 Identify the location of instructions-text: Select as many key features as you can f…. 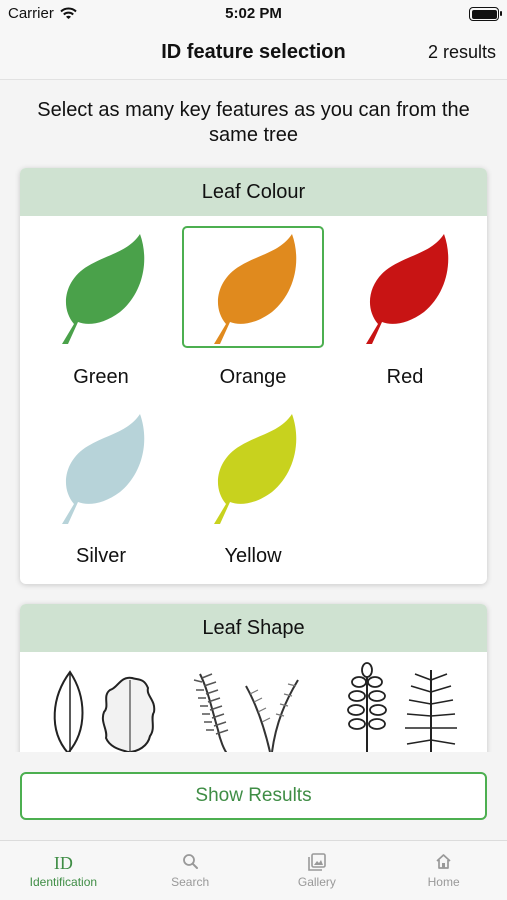
(253, 122).